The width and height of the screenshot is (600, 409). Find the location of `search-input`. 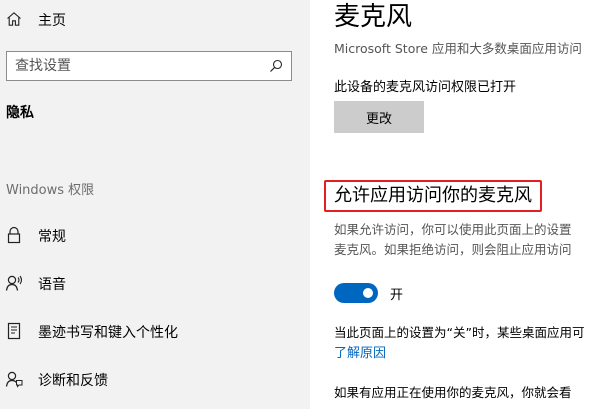

search-input is located at coordinates (132, 66).